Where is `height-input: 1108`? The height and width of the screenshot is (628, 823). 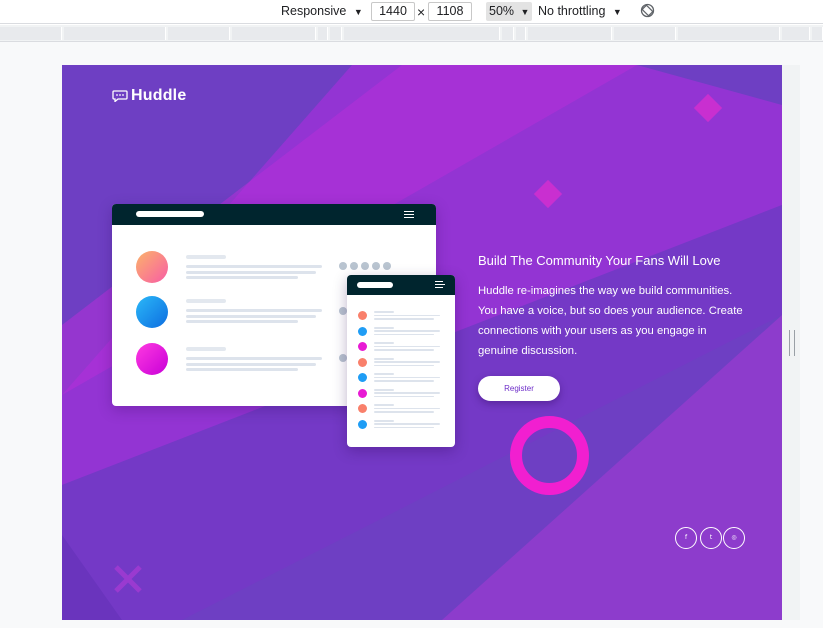 height-input: 1108 is located at coordinates (450, 11).